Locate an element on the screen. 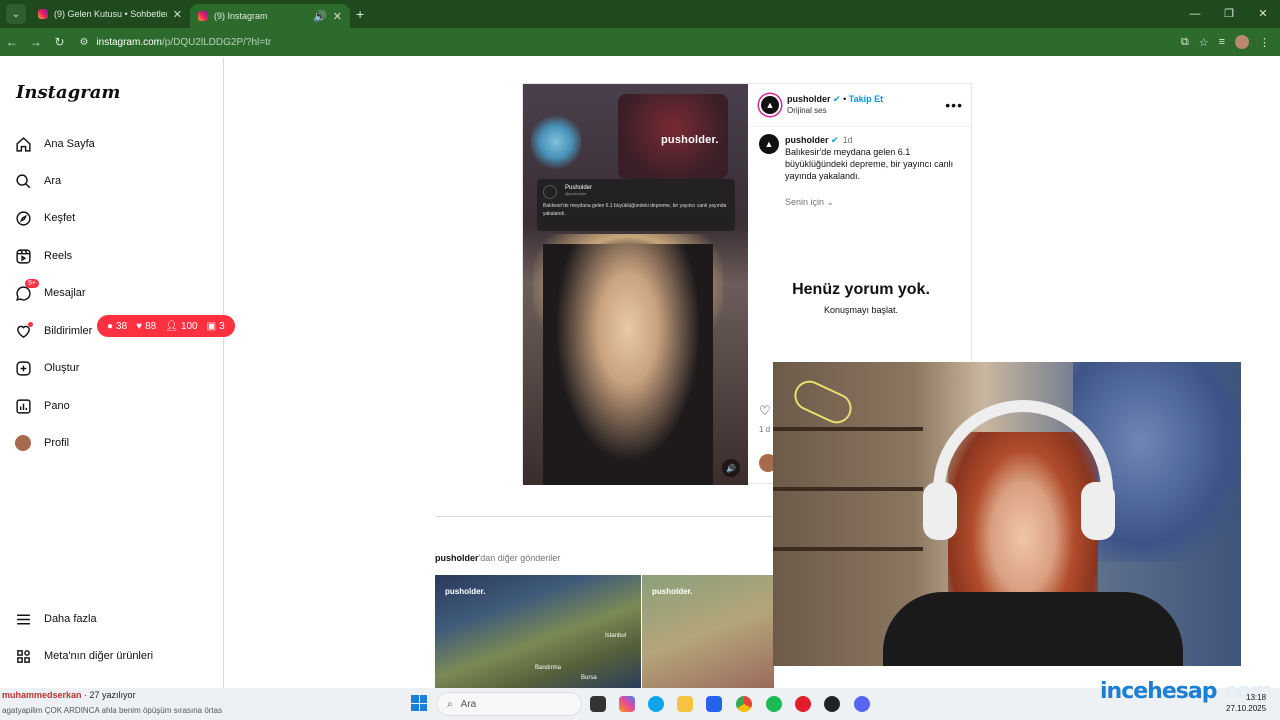 The width and height of the screenshot is (1280, 720). file-explorer-icon is located at coordinates (685, 704).